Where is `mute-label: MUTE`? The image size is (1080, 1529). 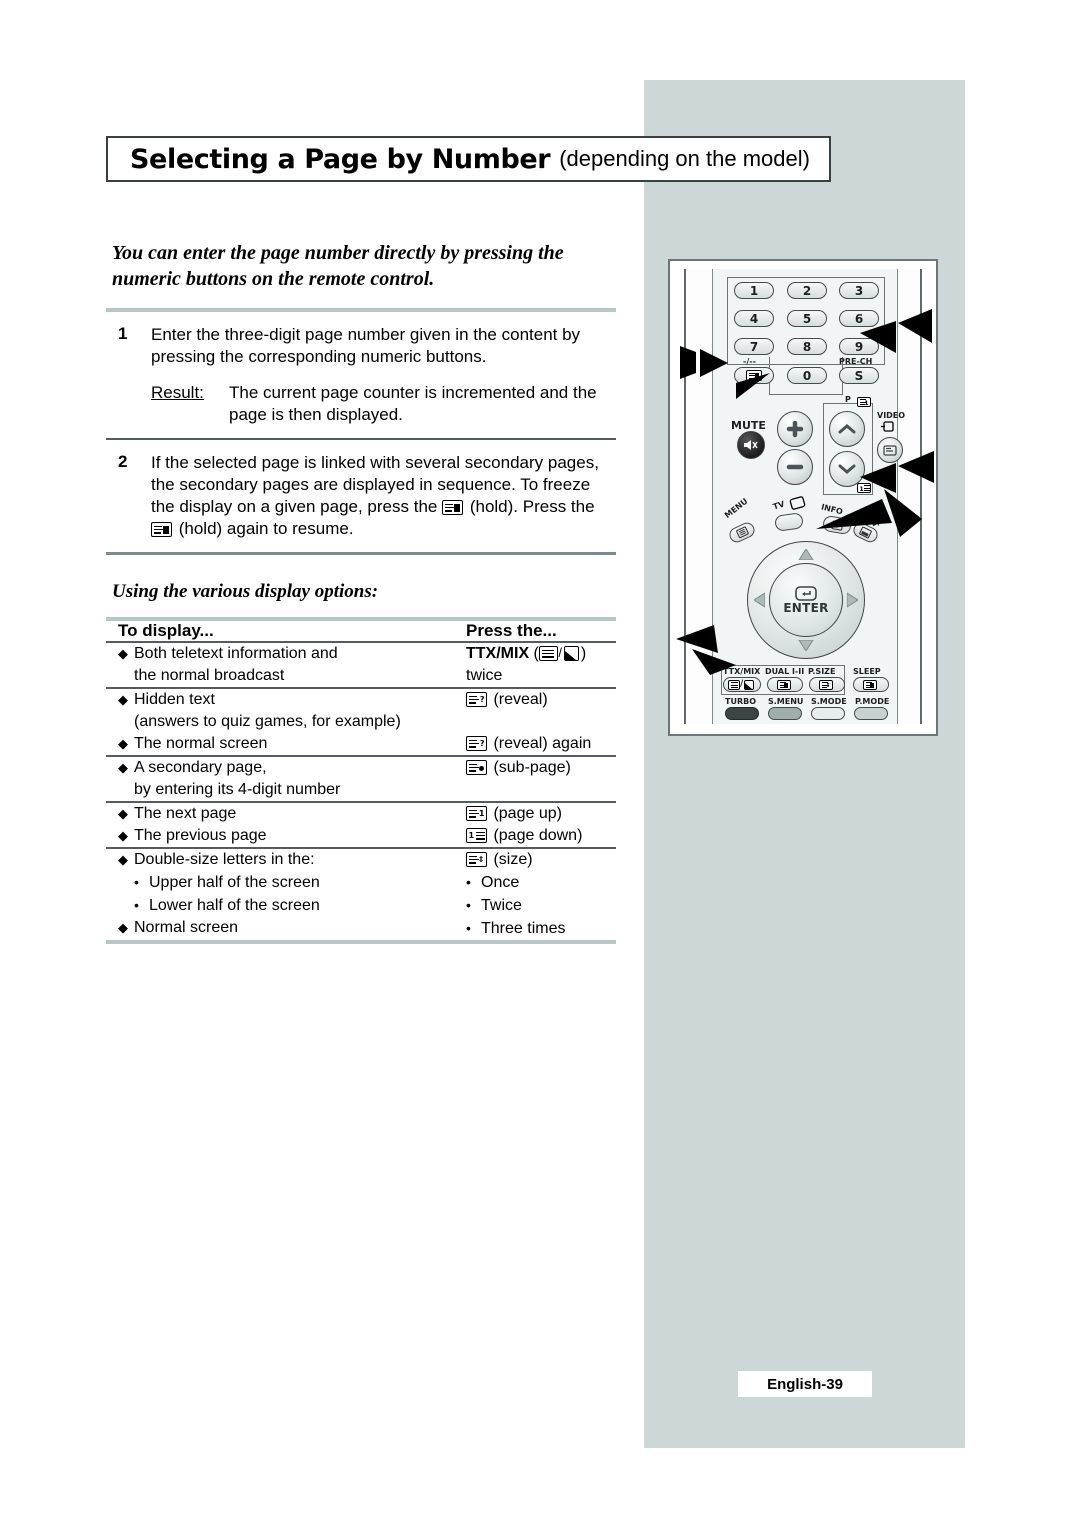 mute-label: MUTE is located at coordinates (748, 425).